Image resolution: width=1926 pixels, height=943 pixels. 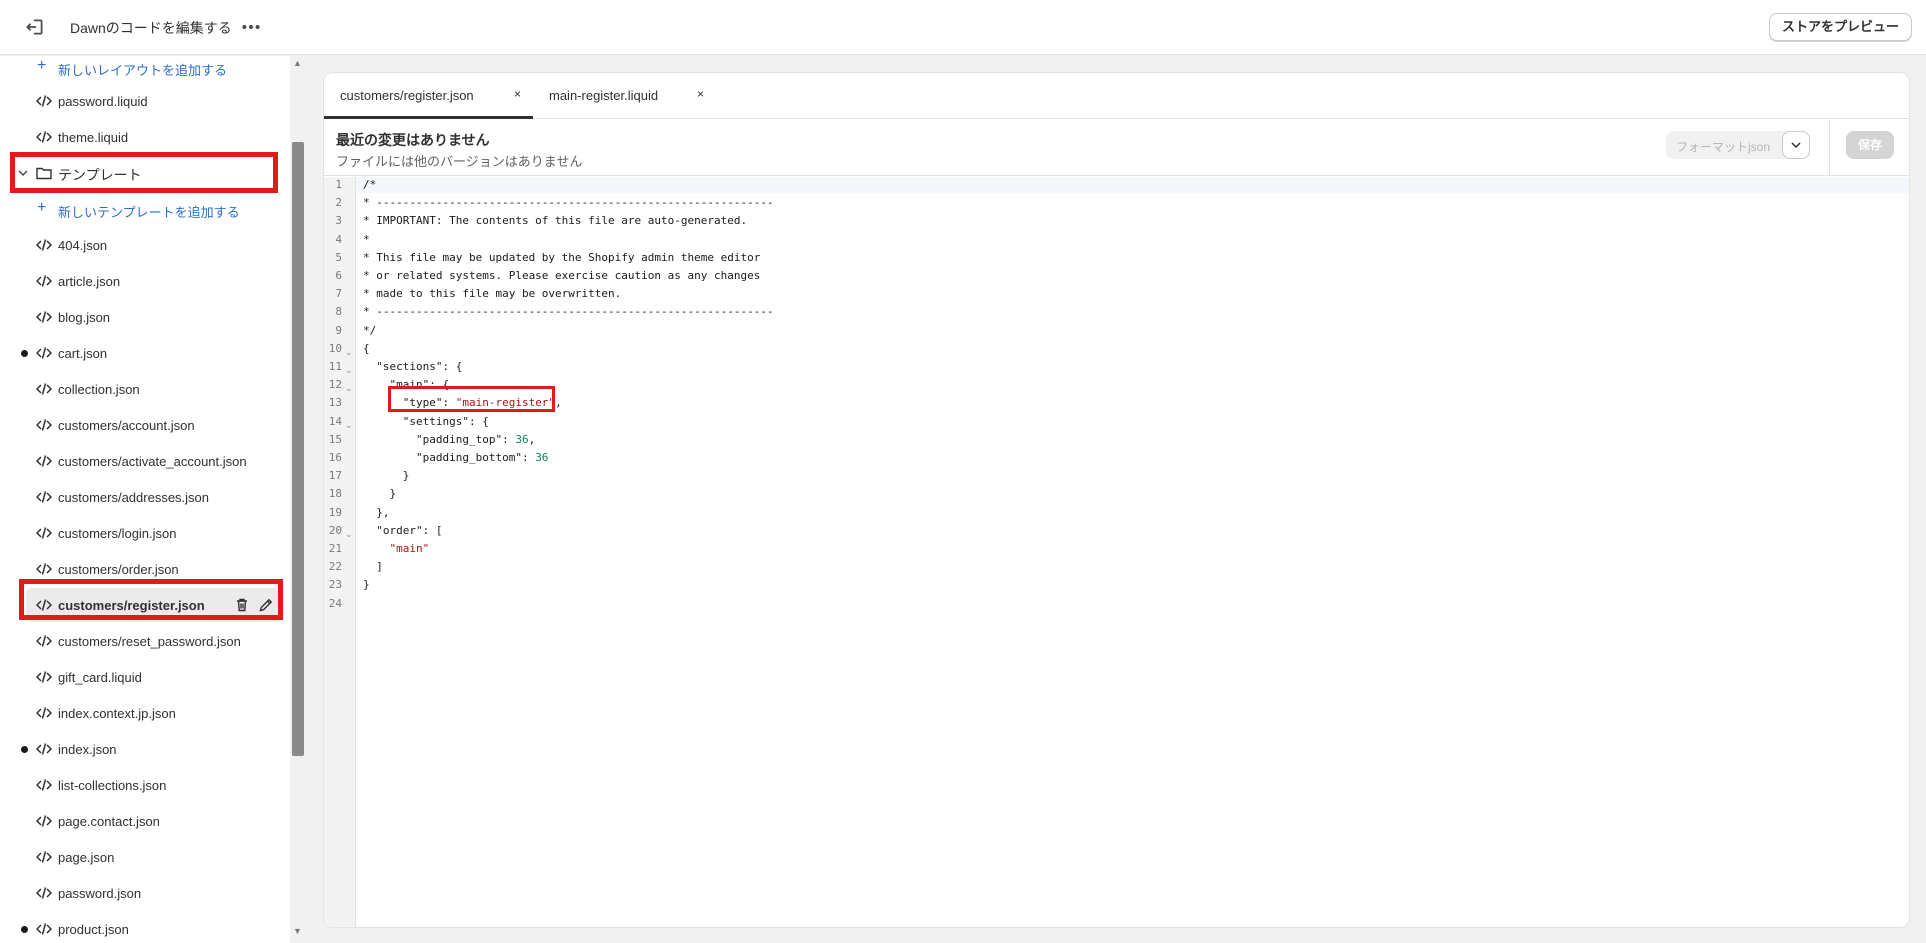 I want to click on add-layout-link: + 新しいレイアウトを追加する, so click(x=145, y=70).